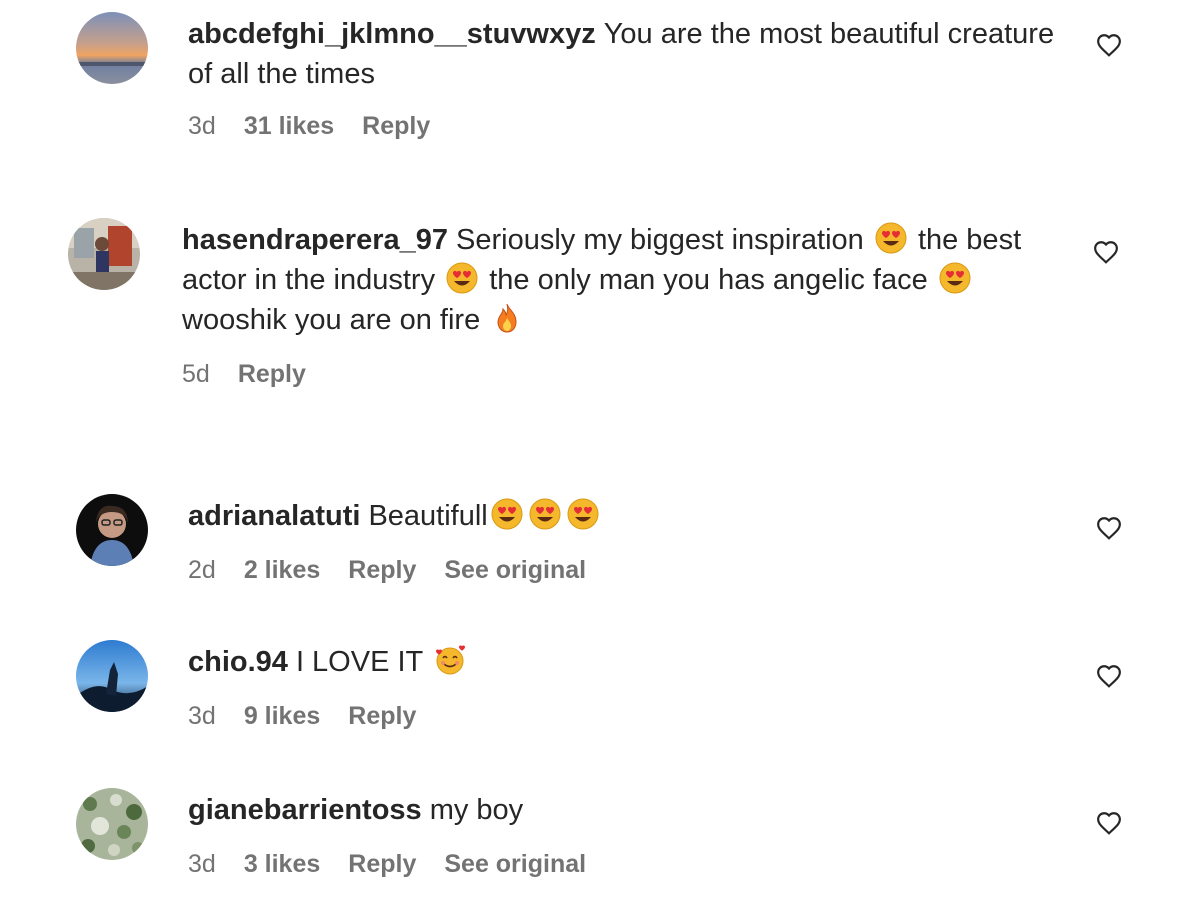 The image size is (1200, 900). I want to click on comment-text: I LOVE IT, so click(359, 662).